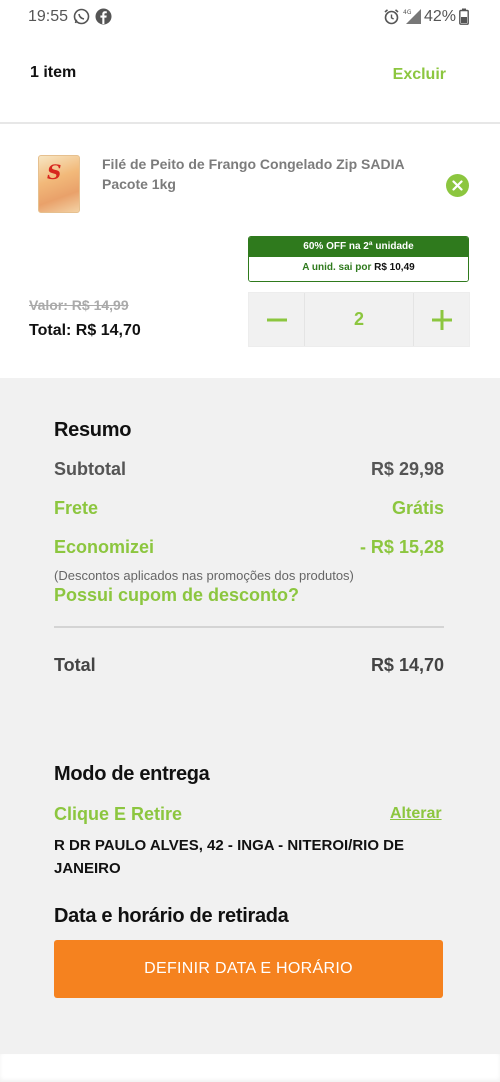 This screenshot has width=500, height=1082. What do you see at coordinates (132, 774) in the screenshot?
I see `delivery-title: Modo de entrega` at bounding box center [132, 774].